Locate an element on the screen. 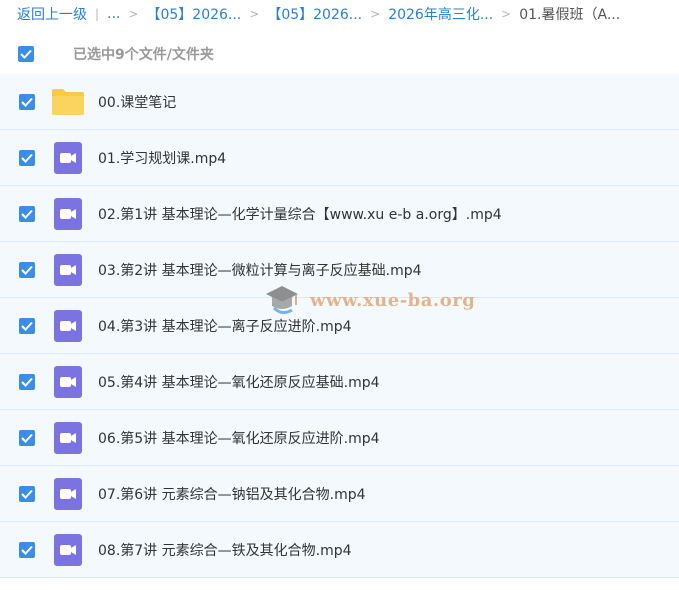  file-row: 06.第5讲 基本理论—氧化还原反应进阶.mp4 is located at coordinates (339, 438).